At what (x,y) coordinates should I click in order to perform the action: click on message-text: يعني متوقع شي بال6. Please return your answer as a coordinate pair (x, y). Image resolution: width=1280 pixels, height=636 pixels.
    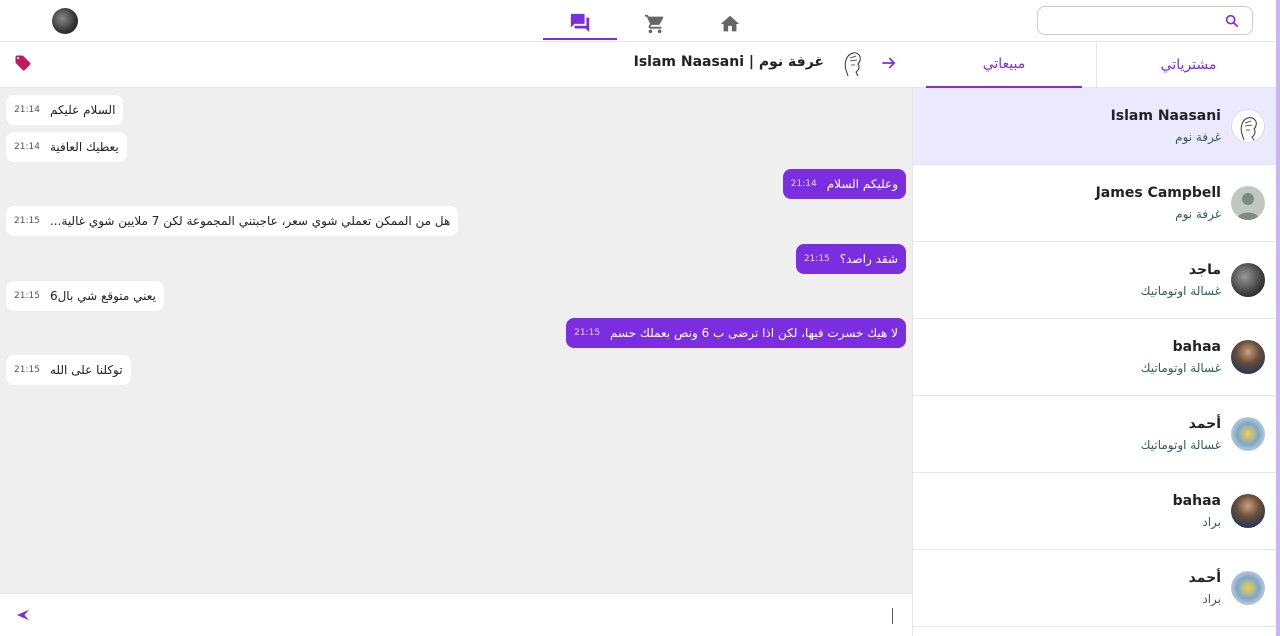
    Looking at the image, I should click on (102, 296).